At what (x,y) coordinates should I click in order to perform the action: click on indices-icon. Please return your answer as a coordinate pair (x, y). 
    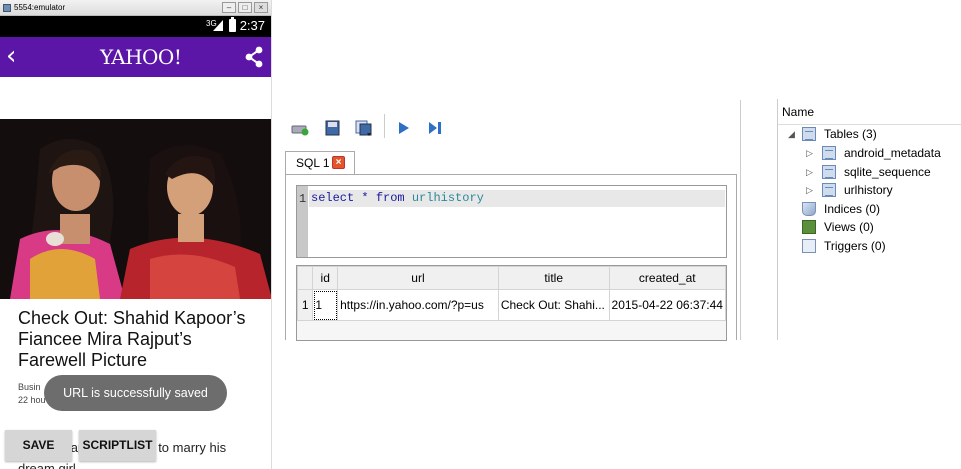
    Looking at the image, I should click on (809, 209).